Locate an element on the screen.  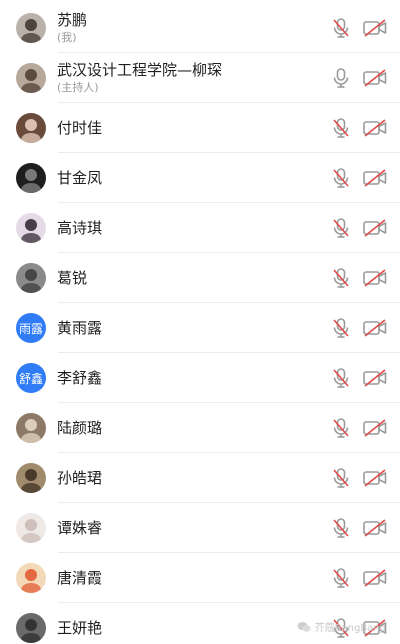
avatar-initials: 舒鑫 is located at coordinates (30, 378).